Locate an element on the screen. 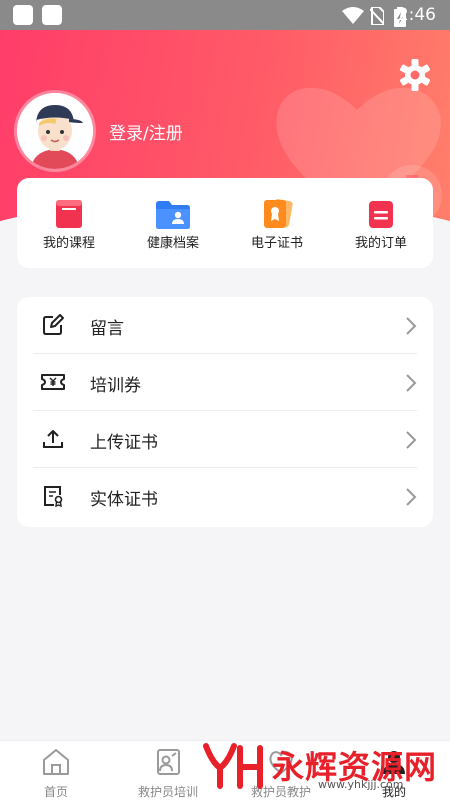  tab-label: 我的 is located at coordinates (393, 792).